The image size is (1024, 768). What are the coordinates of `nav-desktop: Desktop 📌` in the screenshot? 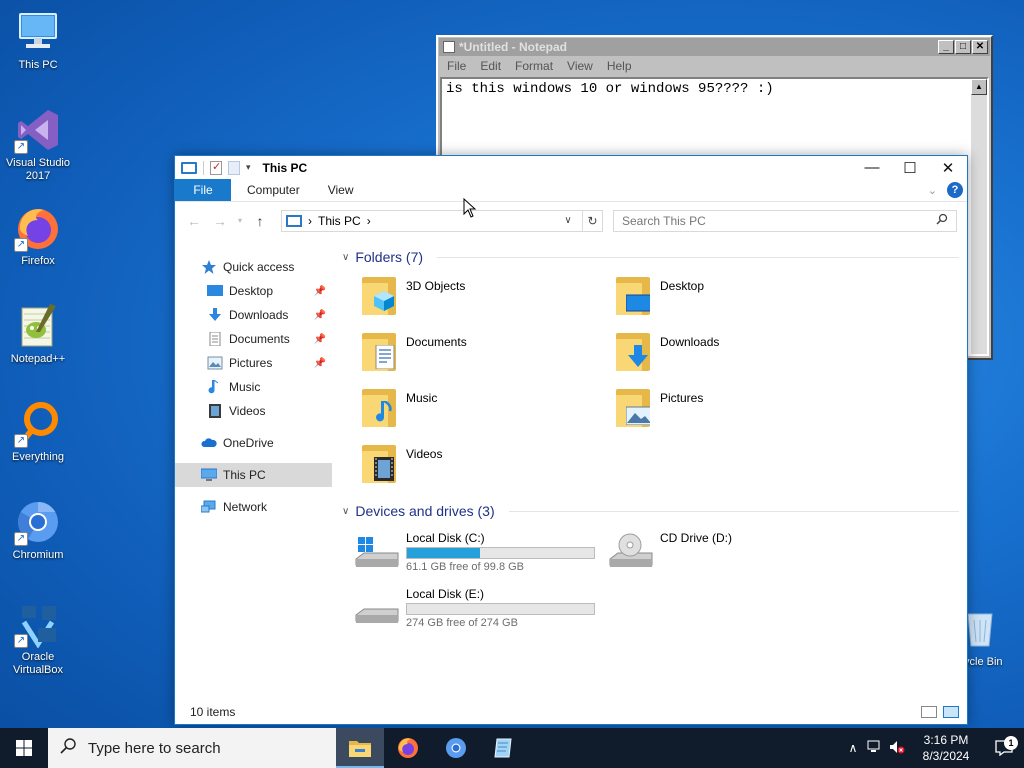 It's located at (253, 291).